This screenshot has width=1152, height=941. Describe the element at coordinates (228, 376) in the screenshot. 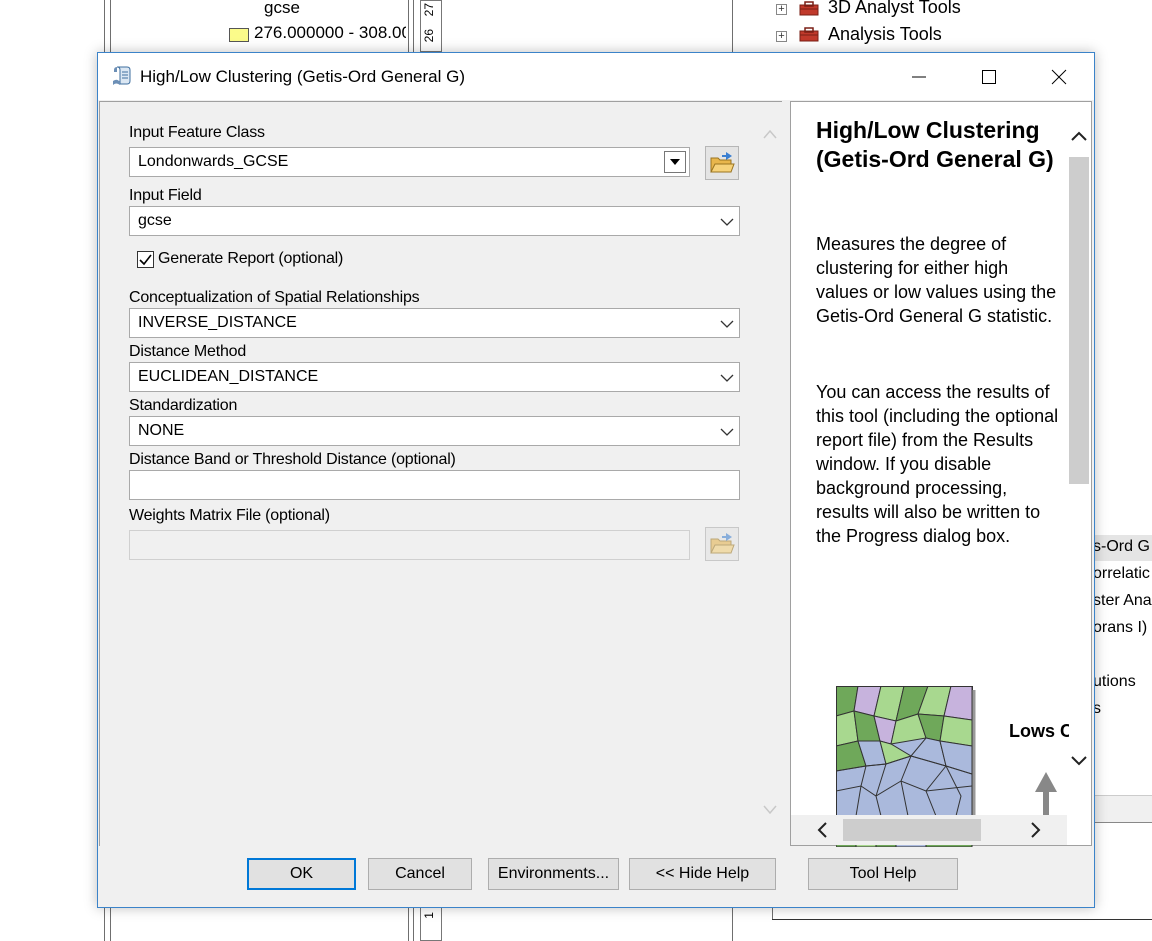

I see `distance-method-value: EUCLIDEAN_DISTANCE` at that location.